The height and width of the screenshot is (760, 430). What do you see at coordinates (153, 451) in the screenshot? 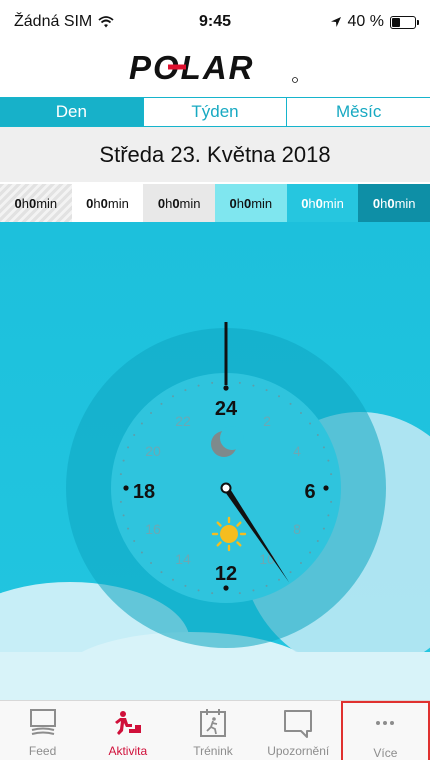
I see `hour-label-20: 20` at bounding box center [153, 451].